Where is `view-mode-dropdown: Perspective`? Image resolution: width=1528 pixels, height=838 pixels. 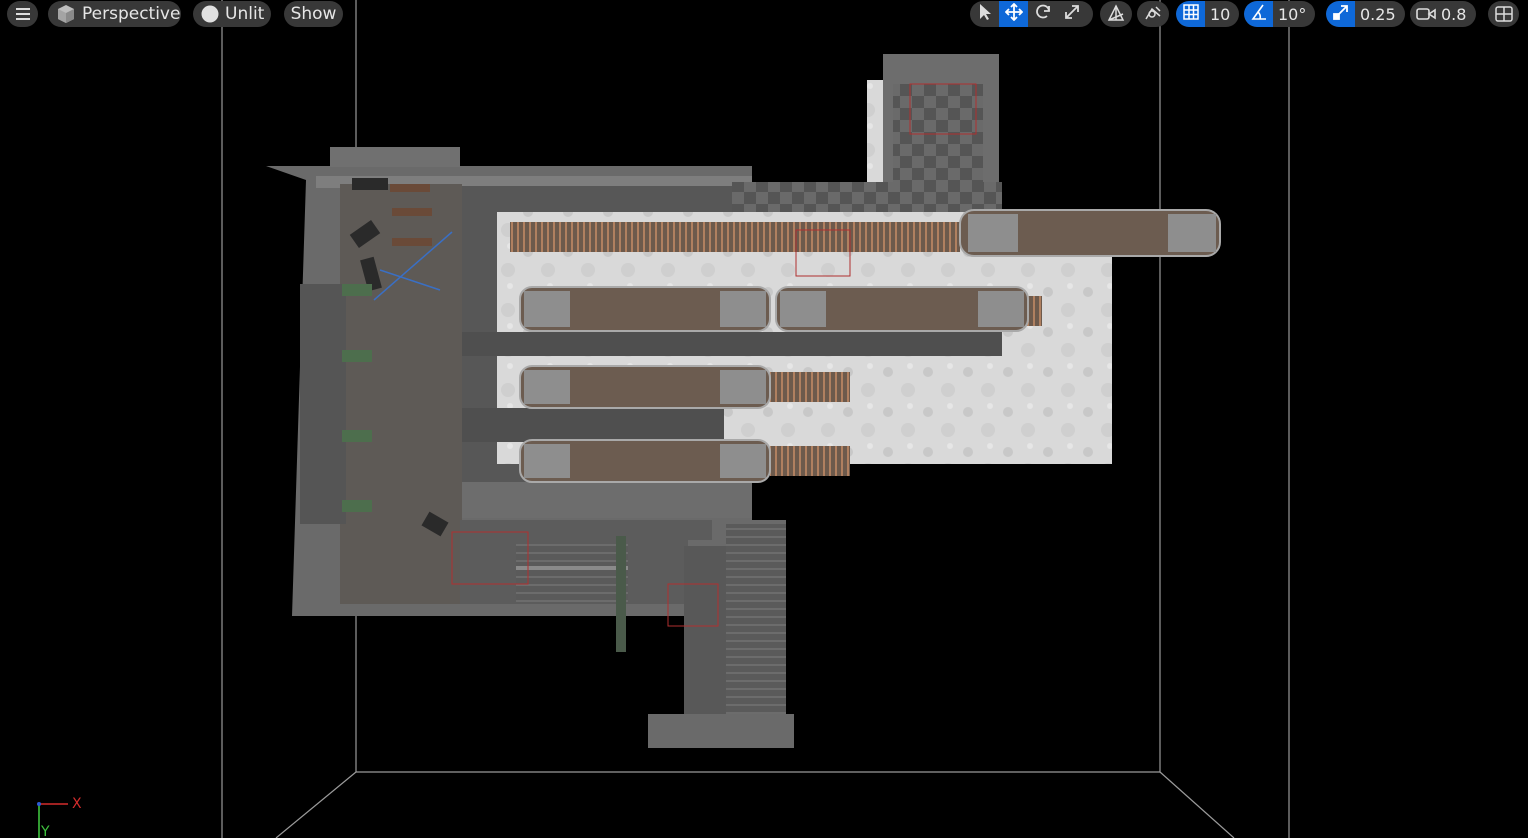 view-mode-dropdown: Perspective is located at coordinates (114, 14).